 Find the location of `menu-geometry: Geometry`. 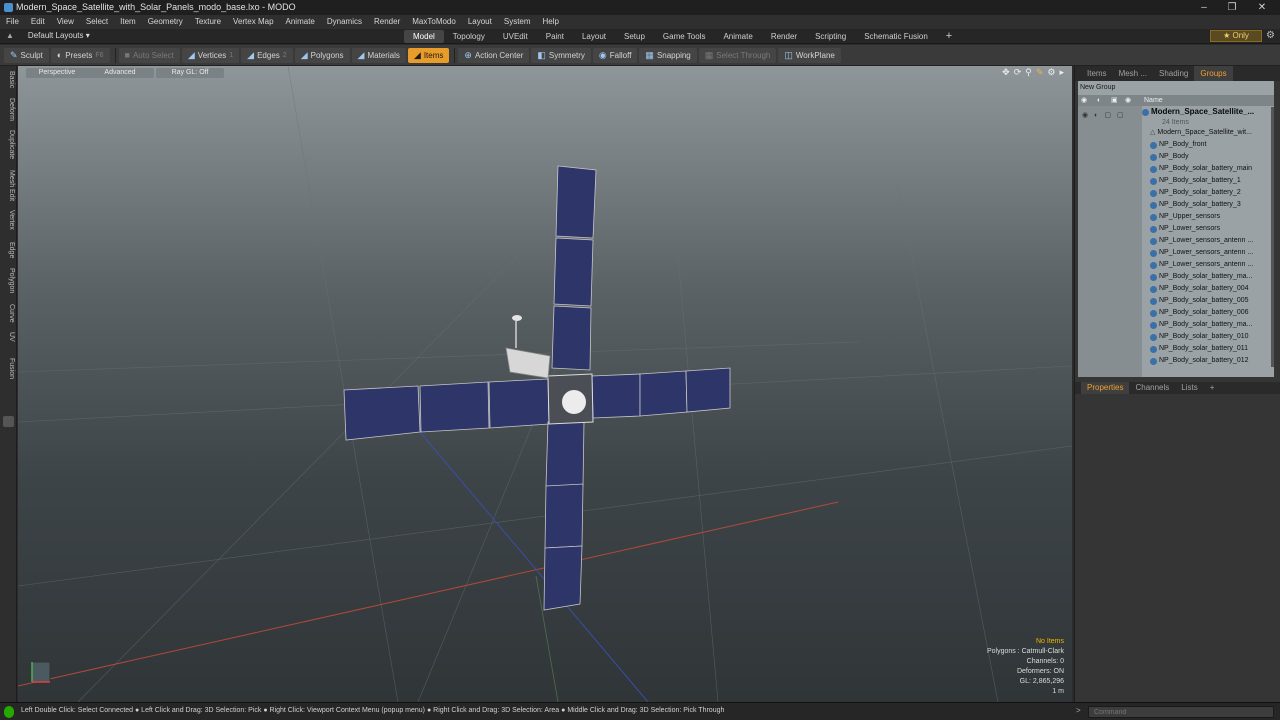

menu-geometry: Geometry is located at coordinates (165, 22).